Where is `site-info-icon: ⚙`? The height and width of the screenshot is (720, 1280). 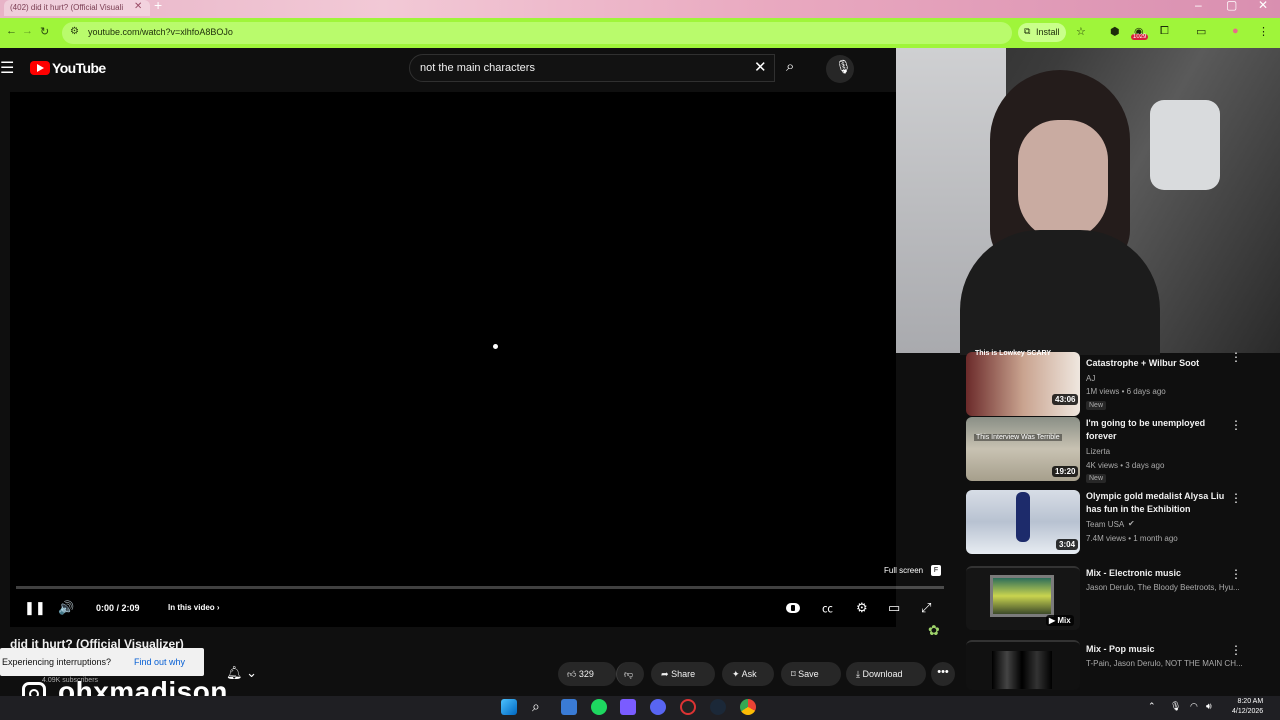 site-info-icon: ⚙ is located at coordinates (74, 31).